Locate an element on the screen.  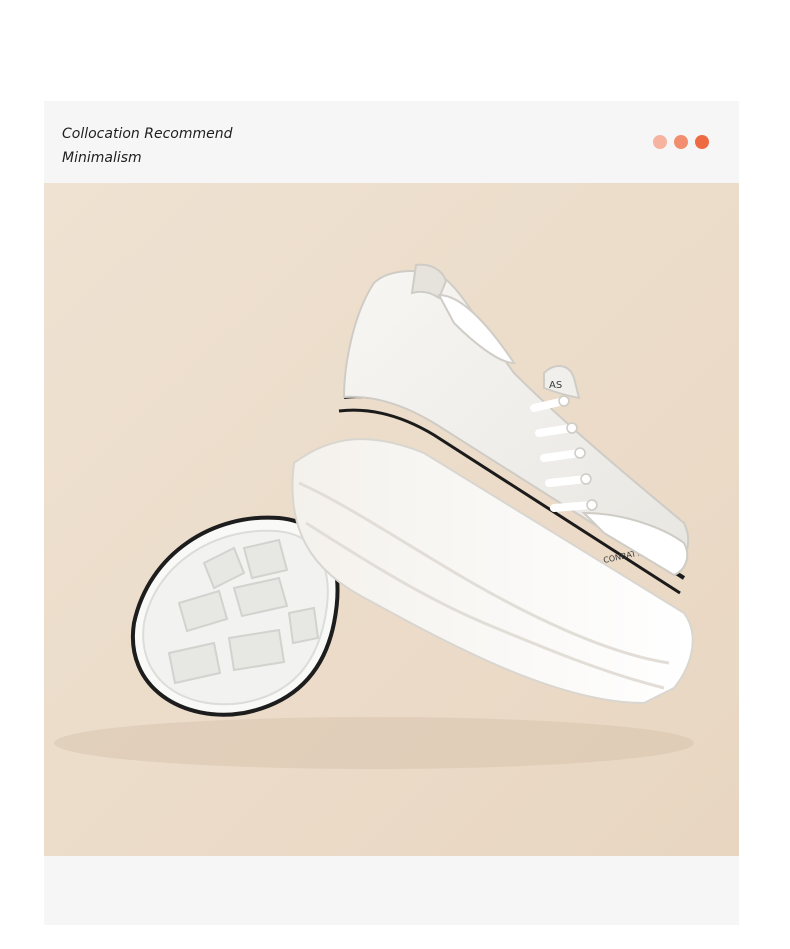
header-title-line-2: Minimalism is located at coordinates (102, 158).